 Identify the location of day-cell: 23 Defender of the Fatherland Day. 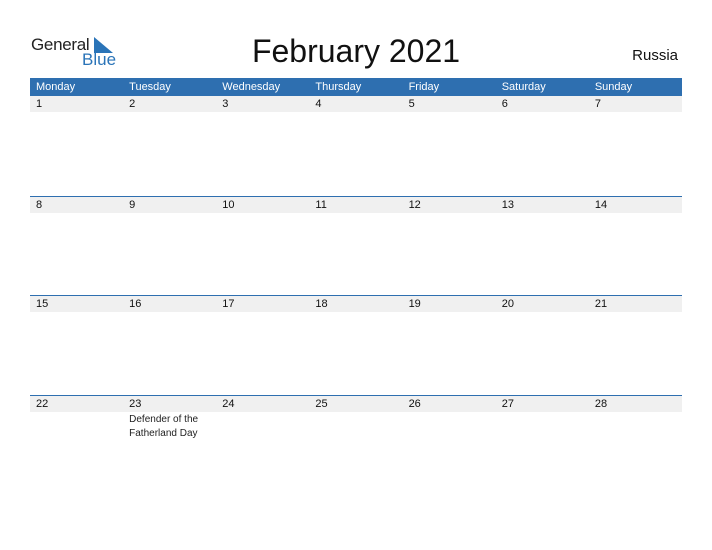
(169, 417).